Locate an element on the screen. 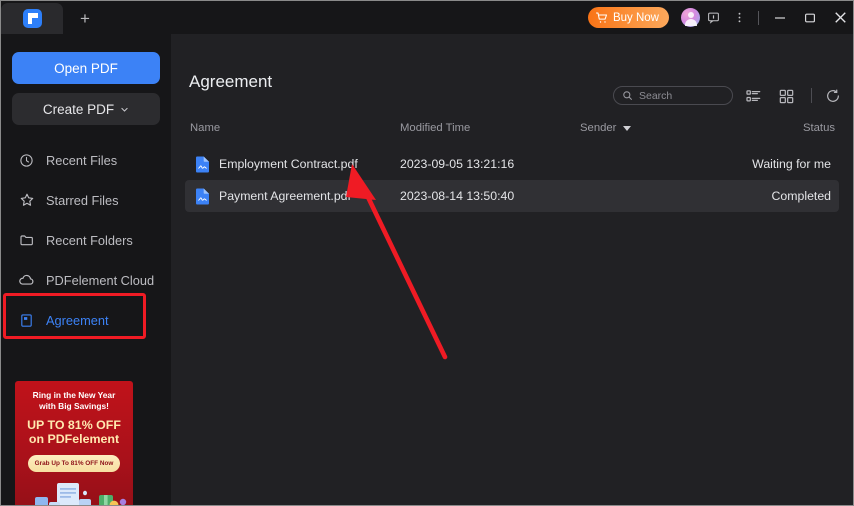 The image size is (854, 506). promo-headline: Ring in the New Year with Big Savings! is located at coordinates (74, 401).